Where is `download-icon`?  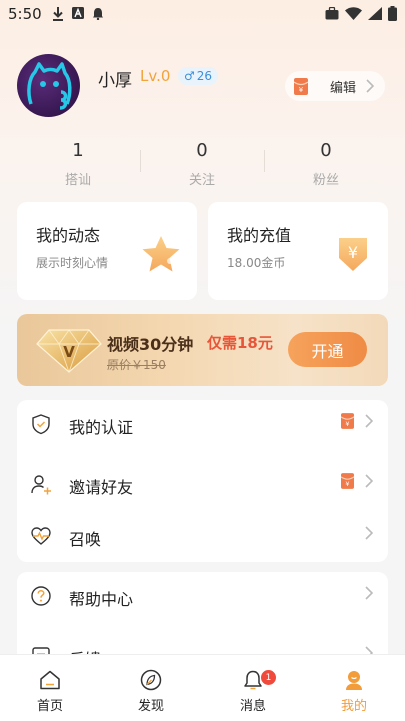
download-icon is located at coordinates (58, 14).